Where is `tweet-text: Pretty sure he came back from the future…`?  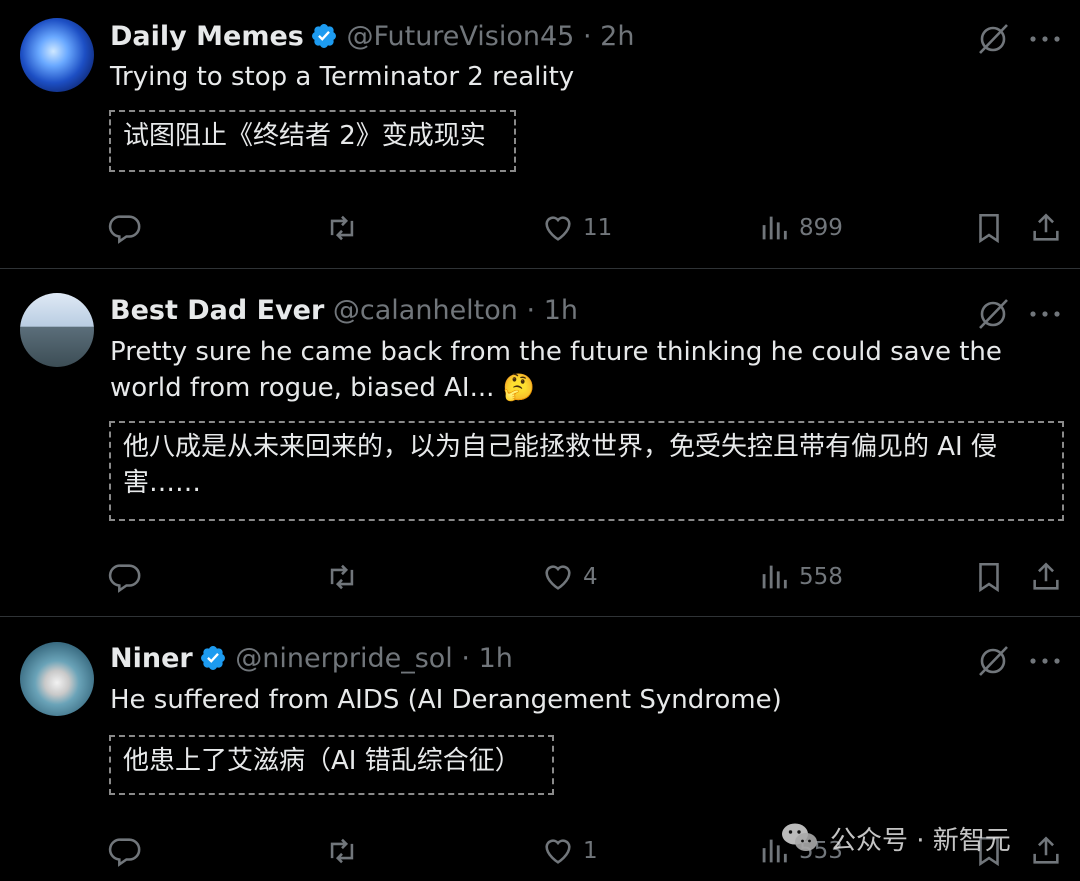 tweet-text: Pretty sure he came back from the future… is located at coordinates (556, 370).